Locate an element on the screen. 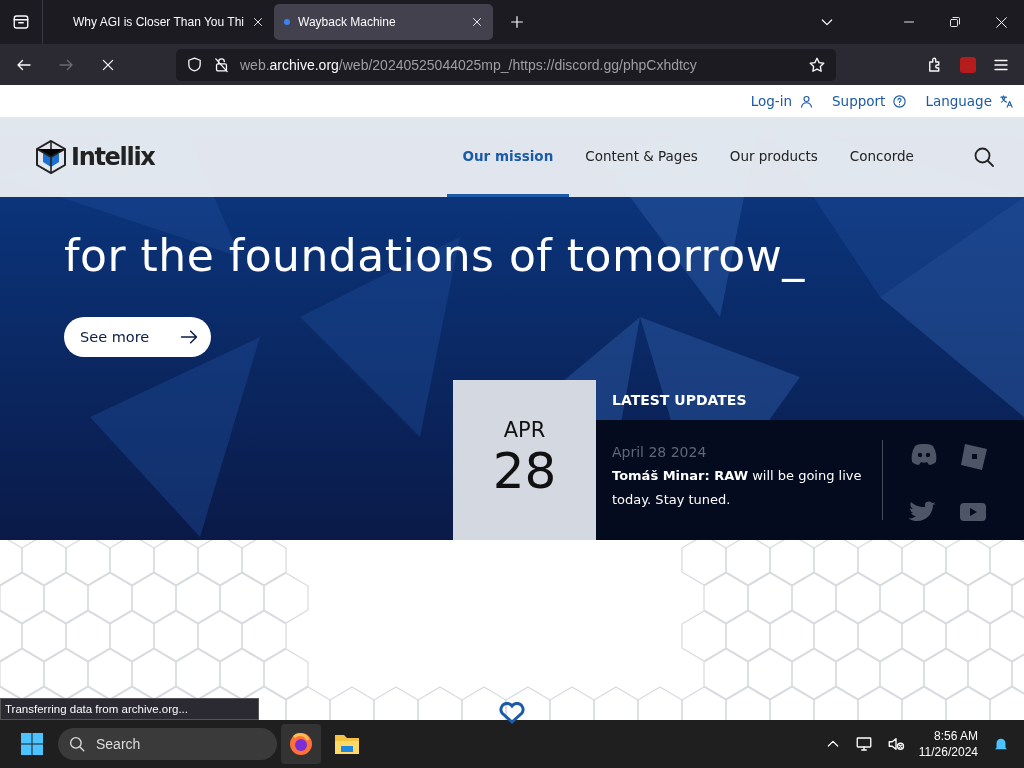 This screenshot has width=1024, height=768. update-date: April 28 2024 is located at coordinates (660, 452).